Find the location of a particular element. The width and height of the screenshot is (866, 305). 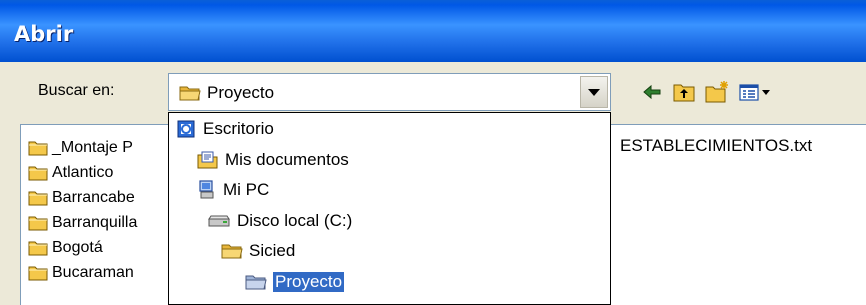

look-in-label: Buscar en: is located at coordinates (76, 90).